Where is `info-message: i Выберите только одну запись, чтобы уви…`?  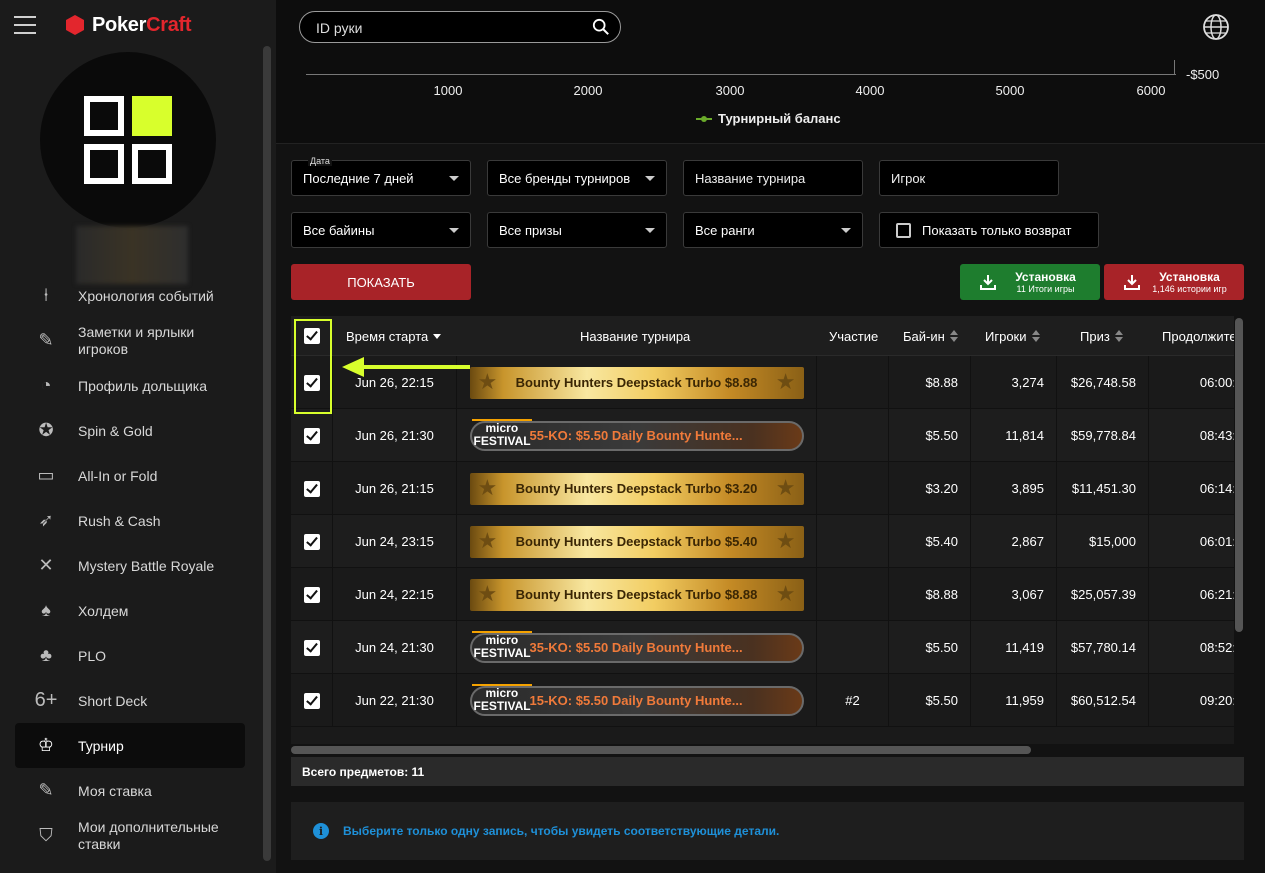
info-message: i Выберите только одну запись, чтобы уви… is located at coordinates (767, 831).